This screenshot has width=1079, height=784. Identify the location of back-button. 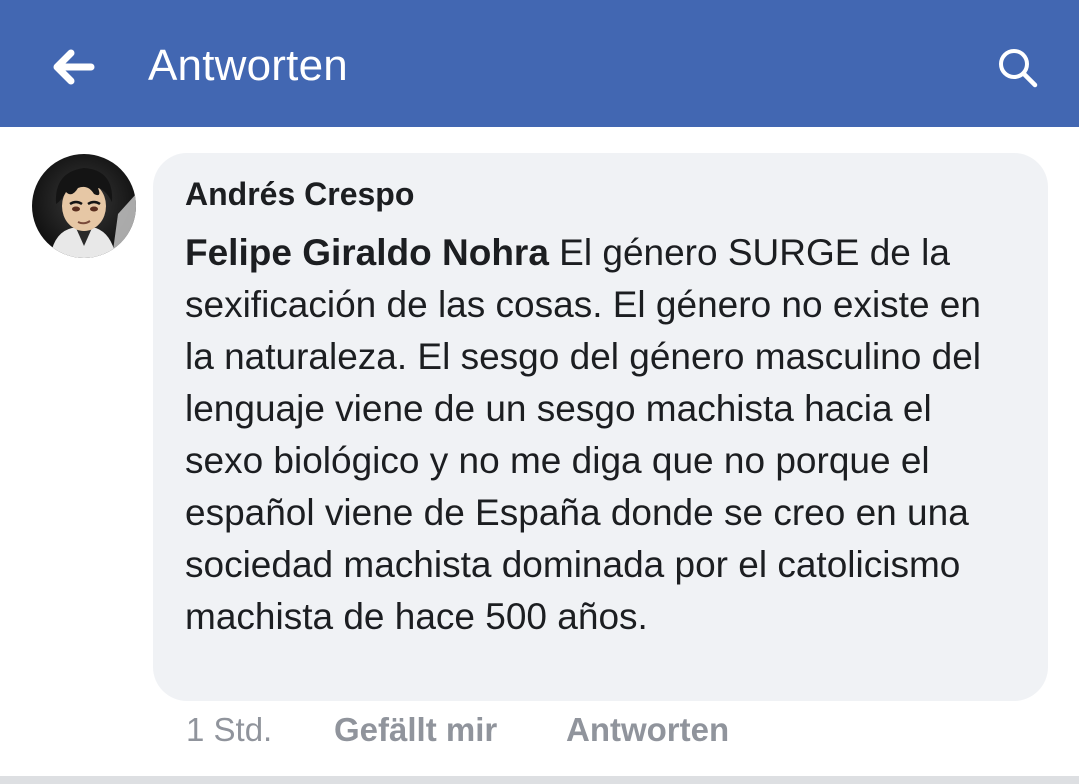
(73, 67).